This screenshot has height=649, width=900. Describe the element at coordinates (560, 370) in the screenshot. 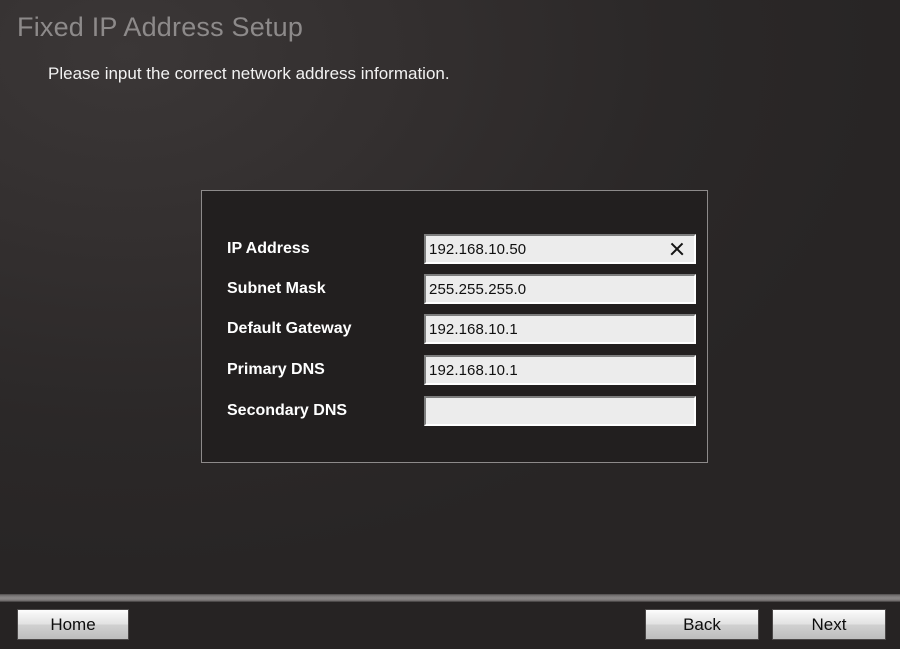

I see `input-primary-dns: 192.168.10.1` at that location.